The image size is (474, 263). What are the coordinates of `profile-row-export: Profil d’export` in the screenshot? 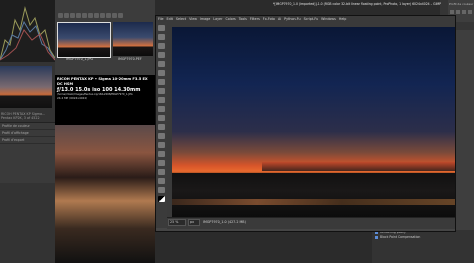 It's located at (27, 140).